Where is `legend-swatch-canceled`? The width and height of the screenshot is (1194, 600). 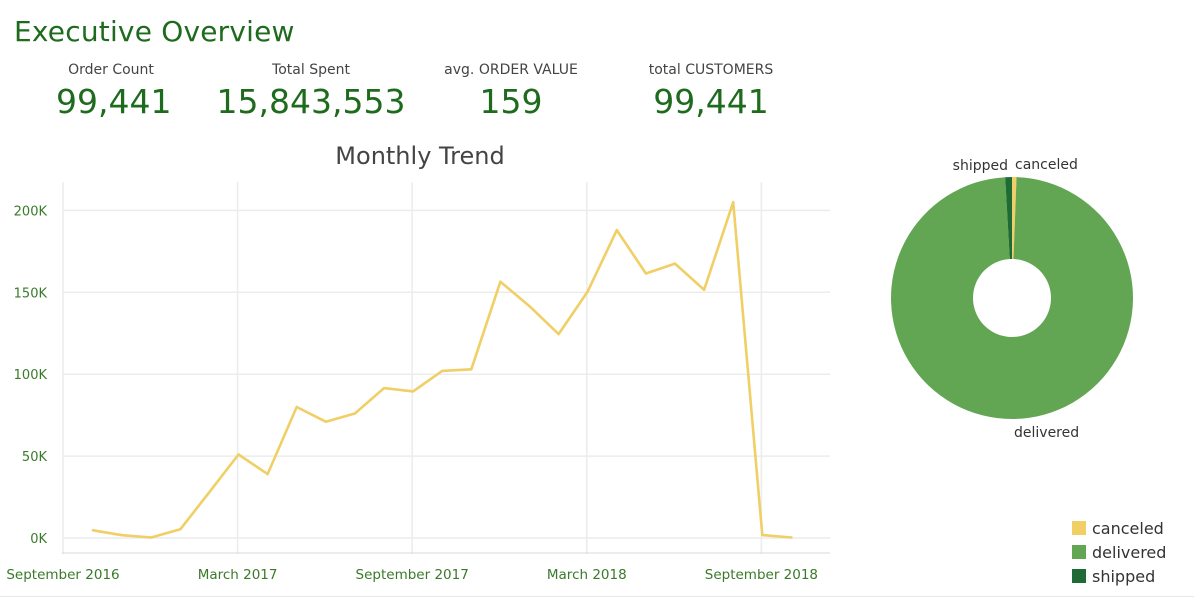
legend-swatch-canceled is located at coordinates (1079, 528).